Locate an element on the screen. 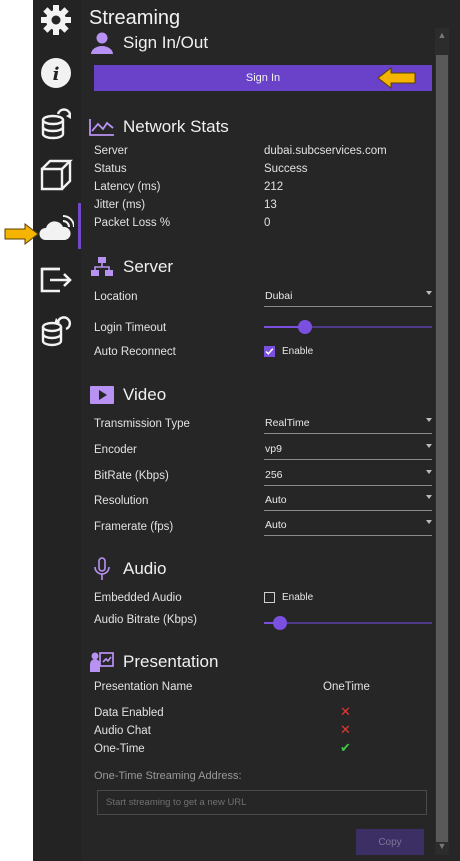 Image resolution: width=460 pixels, height=861 pixels. copy-button: Copy is located at coordinates (390, 842).